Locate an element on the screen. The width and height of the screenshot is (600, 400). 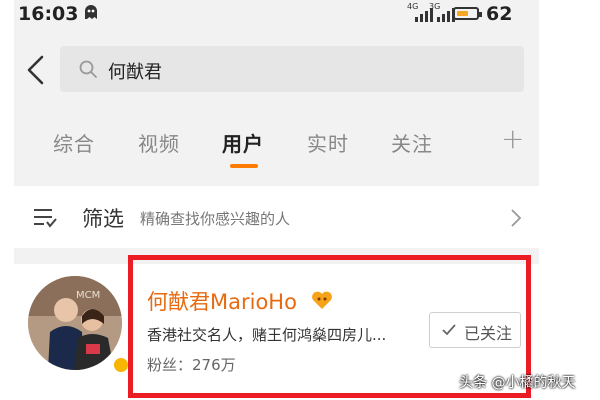
battery-percent: 62 is located at coordinates (499, 14).